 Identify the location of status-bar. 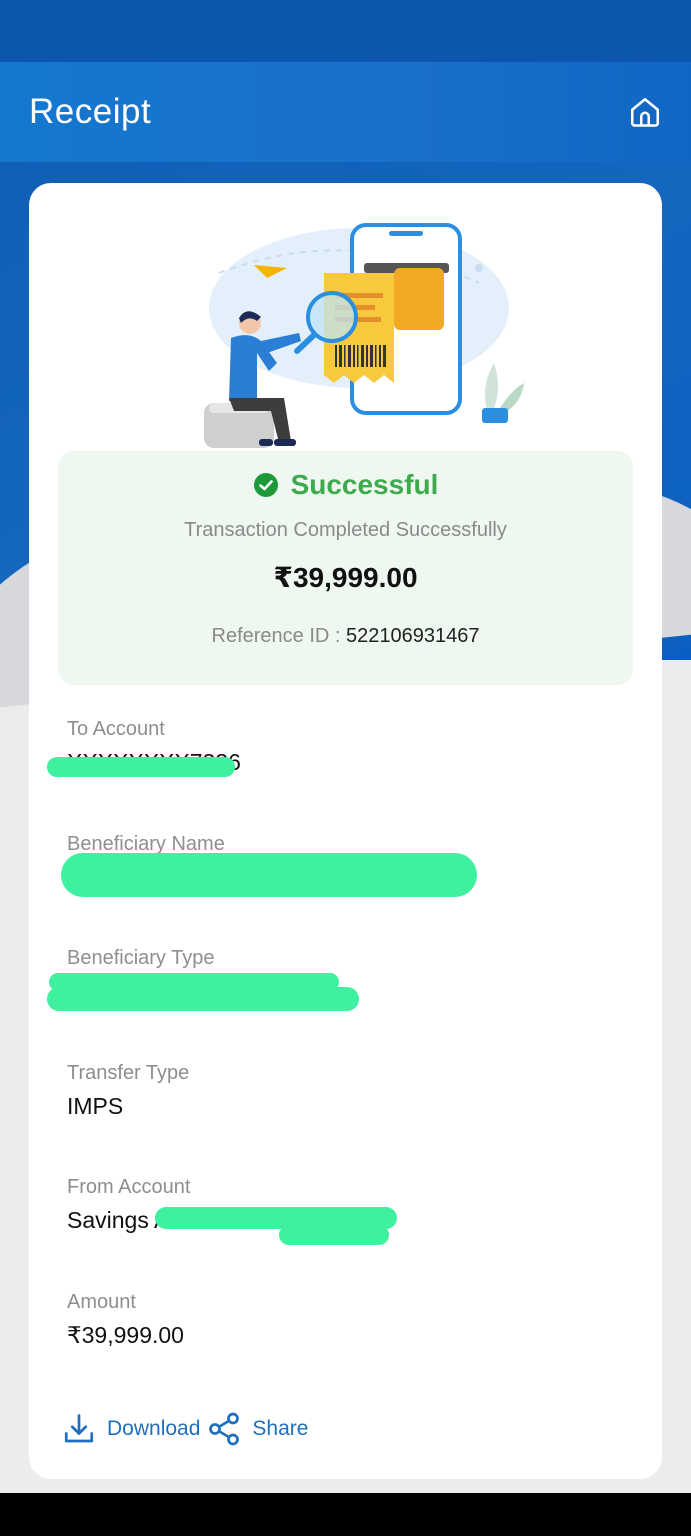
(345, 31).